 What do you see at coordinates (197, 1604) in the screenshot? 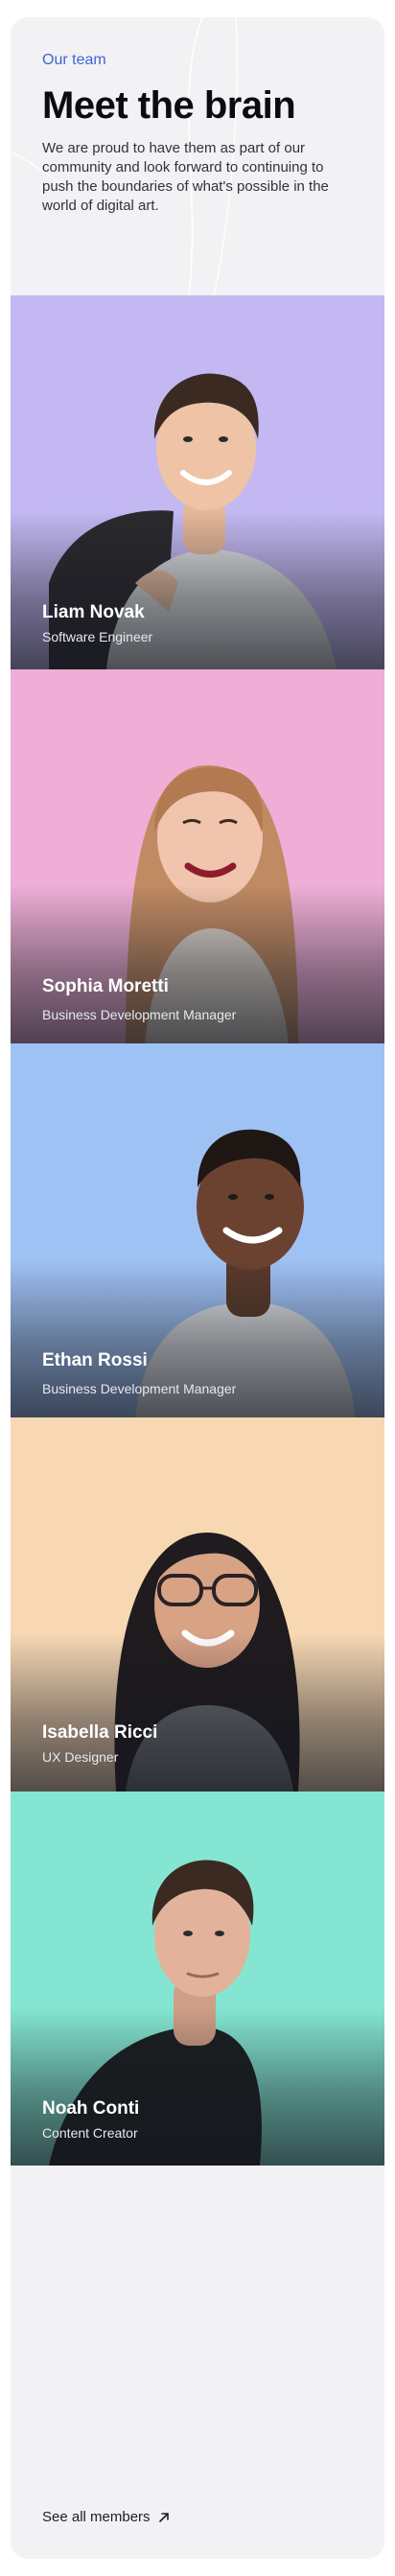
I see `team-member-card: Isabella Ricci UX Designer` at bounding box center [197, 1604].